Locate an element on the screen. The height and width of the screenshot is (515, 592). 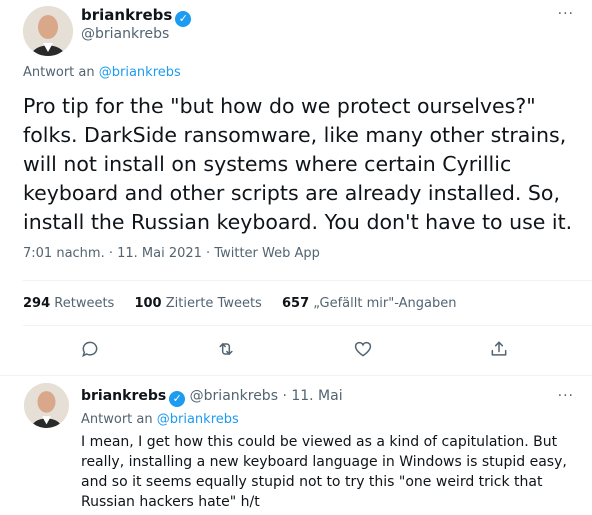
reply-handle-date: @briankrebs · 11. Mai is located at coordinates (266, 396).